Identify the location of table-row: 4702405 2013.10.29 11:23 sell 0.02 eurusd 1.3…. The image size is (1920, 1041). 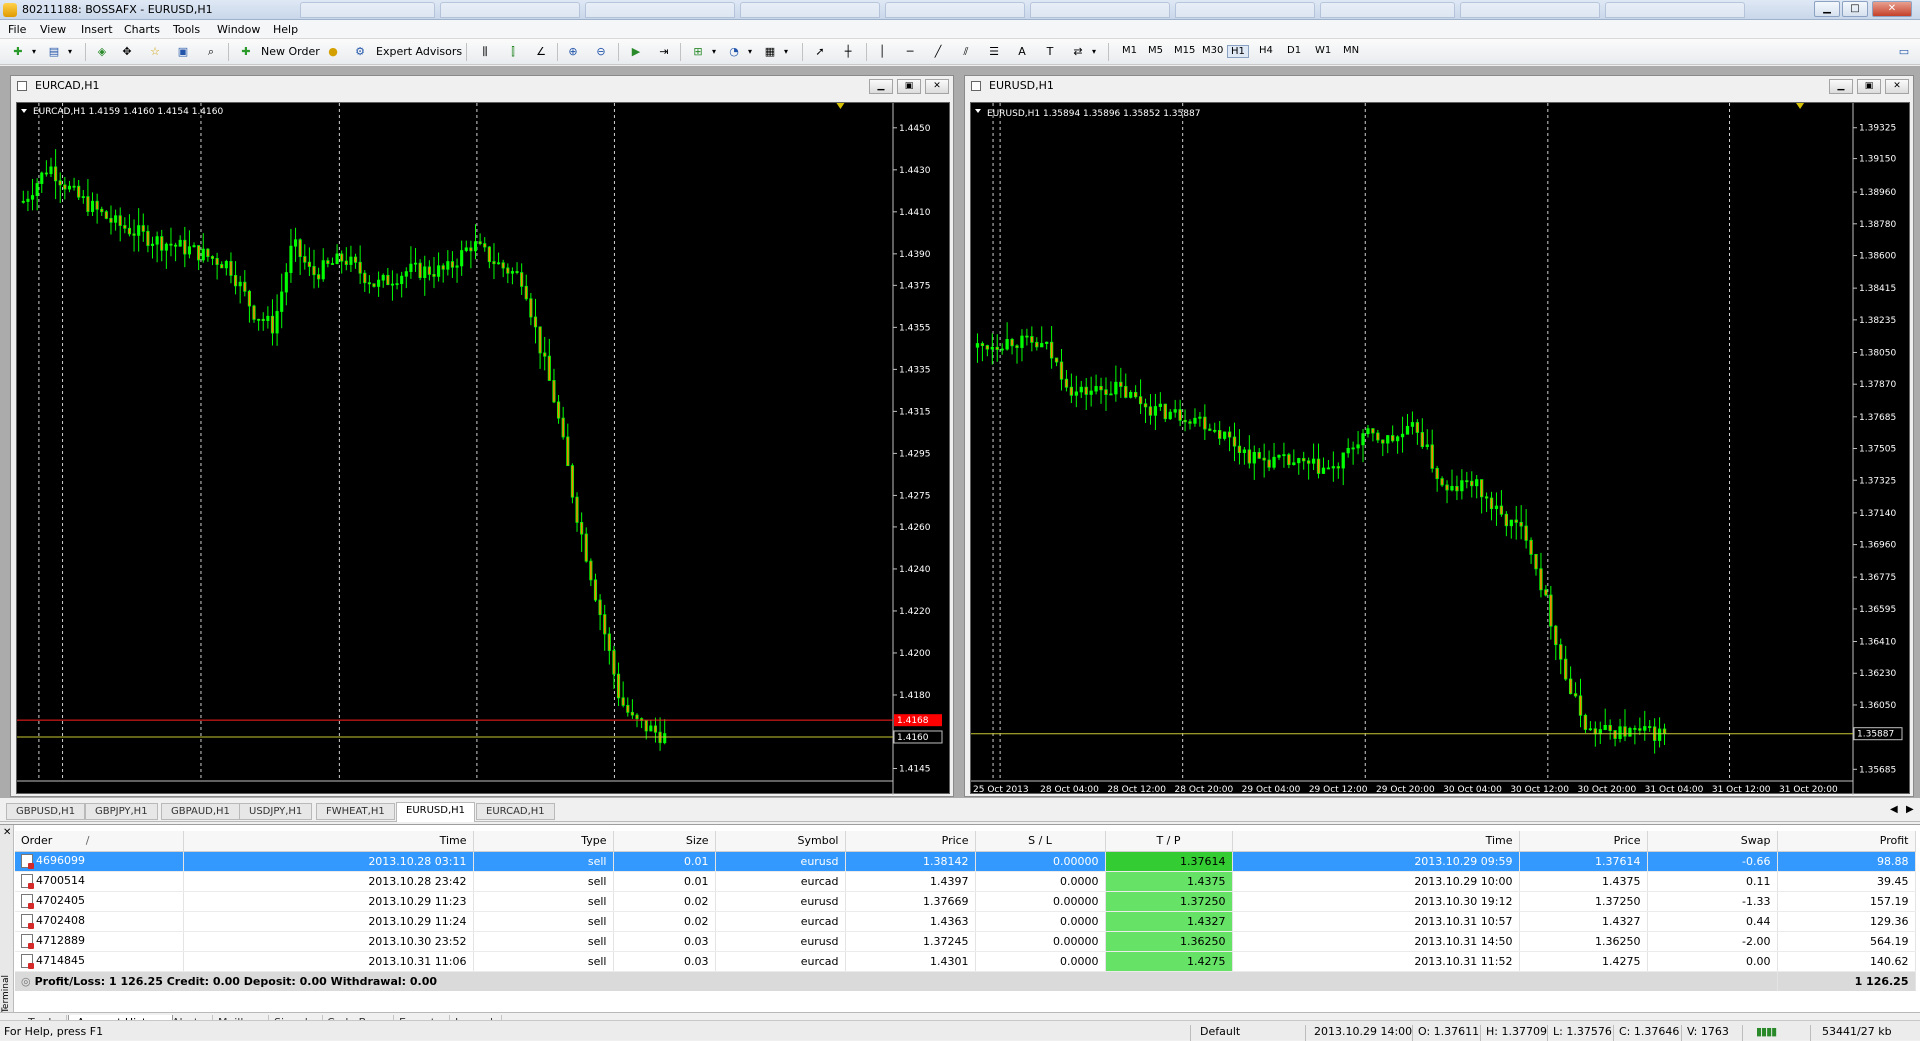
(965, 901).